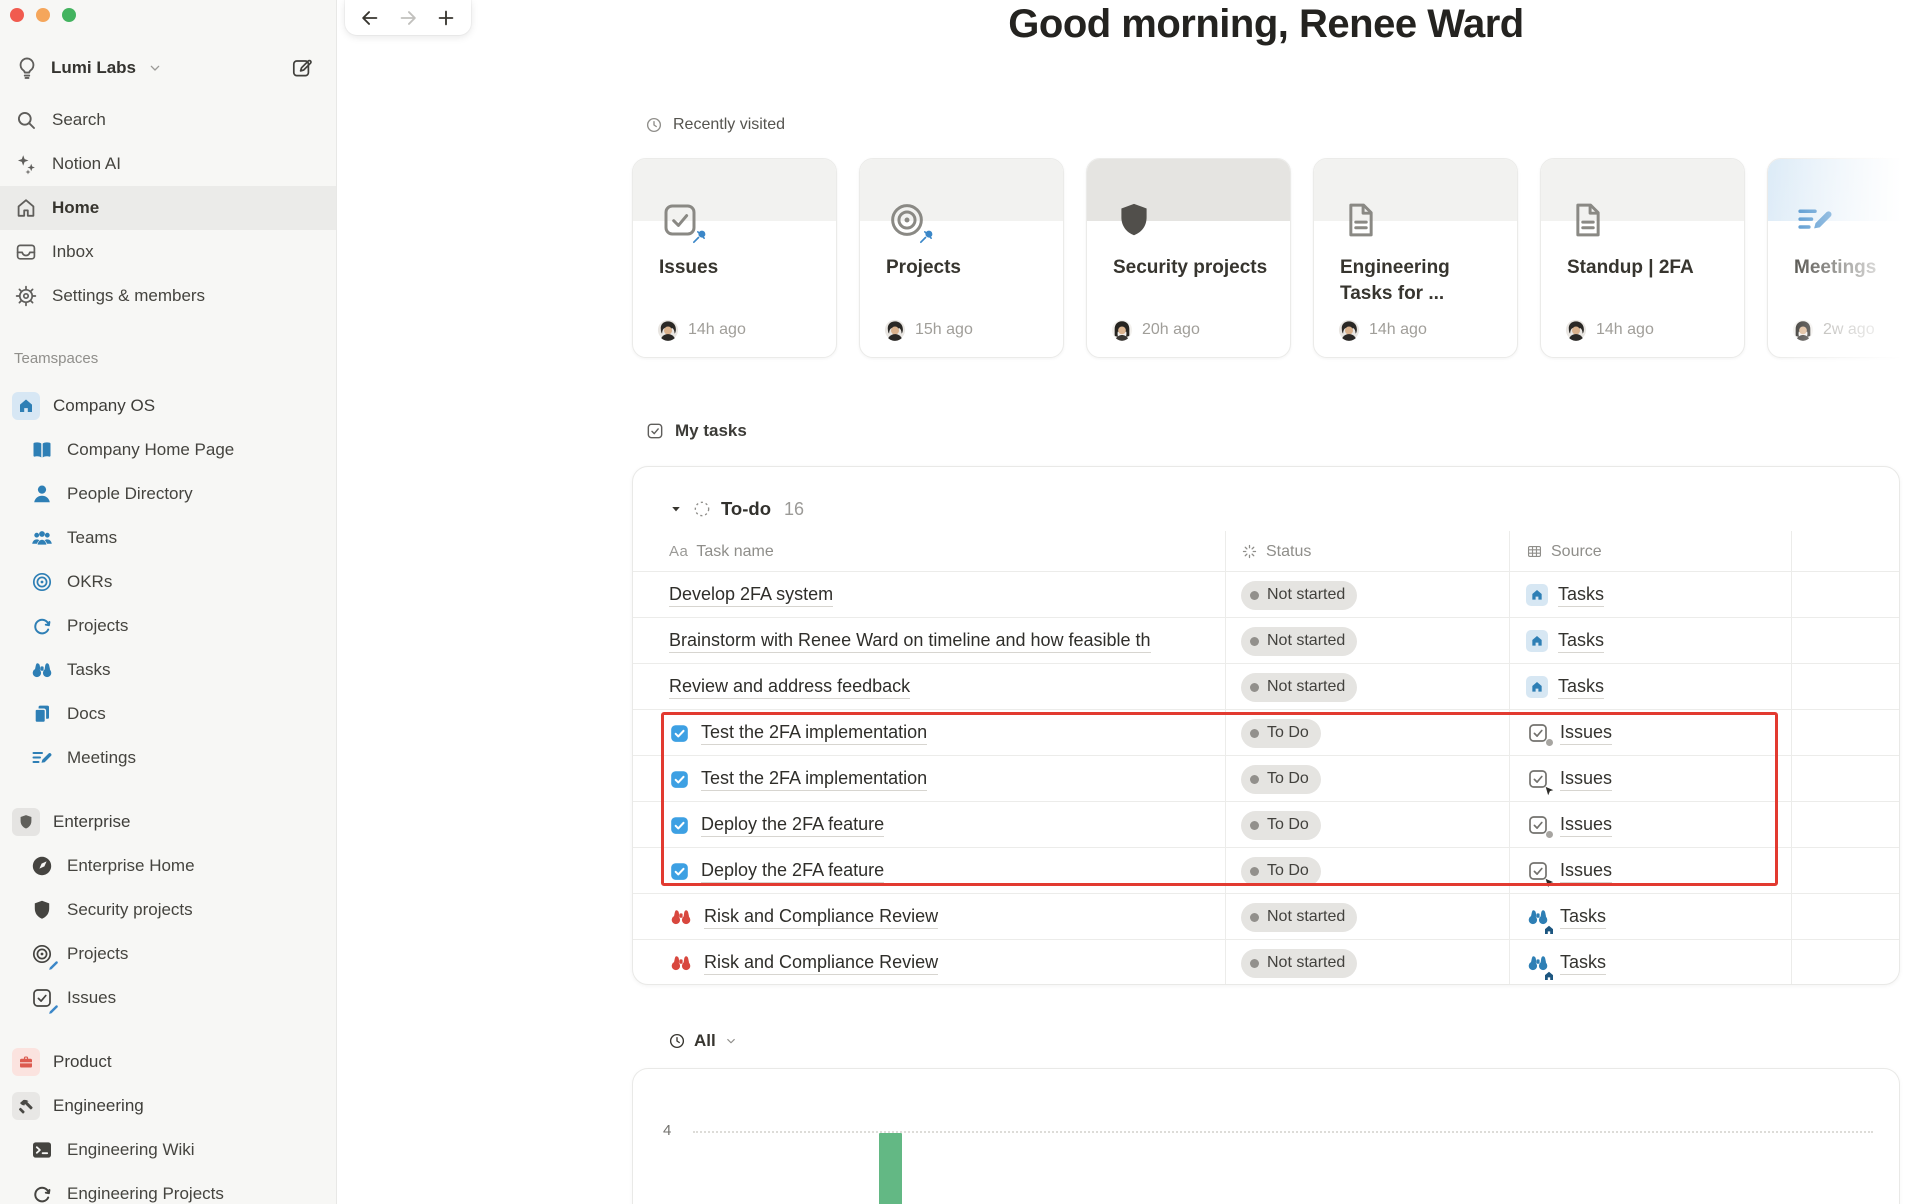 The image size is (1920, 1204). I want to click on sidebar-item-home: Home, so click(168, 208).